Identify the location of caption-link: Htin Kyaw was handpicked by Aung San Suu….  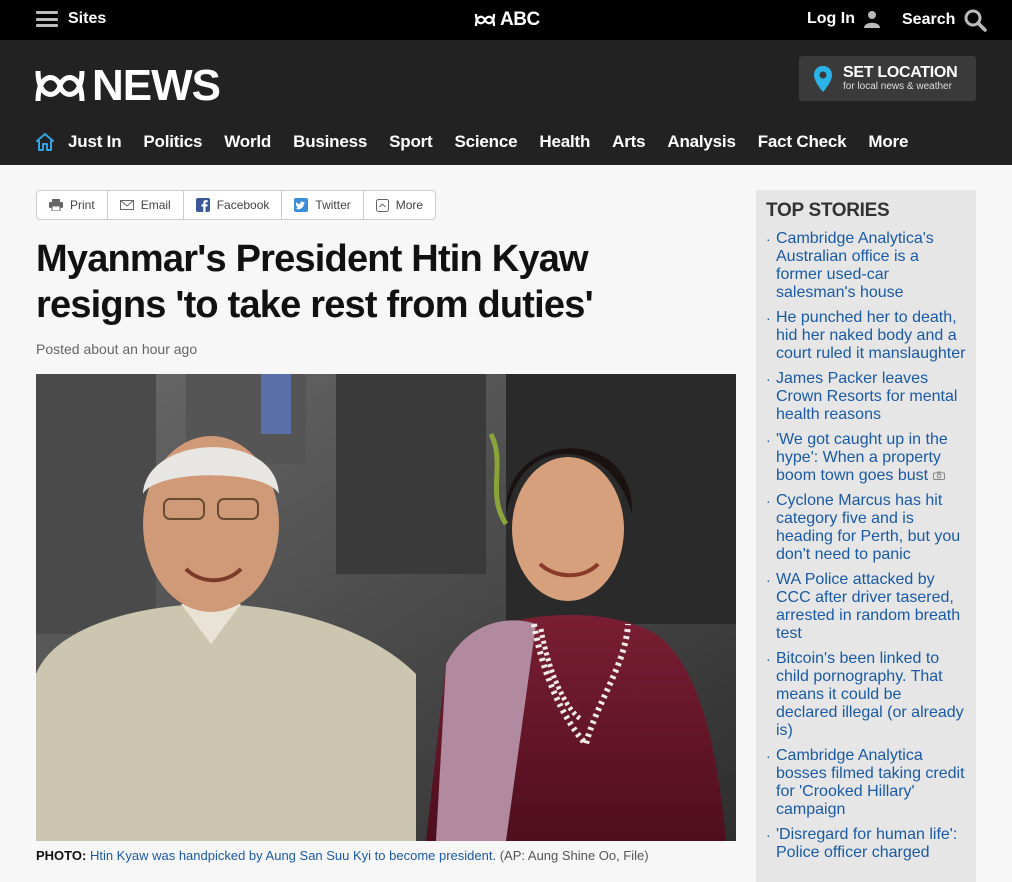
(293, 855).